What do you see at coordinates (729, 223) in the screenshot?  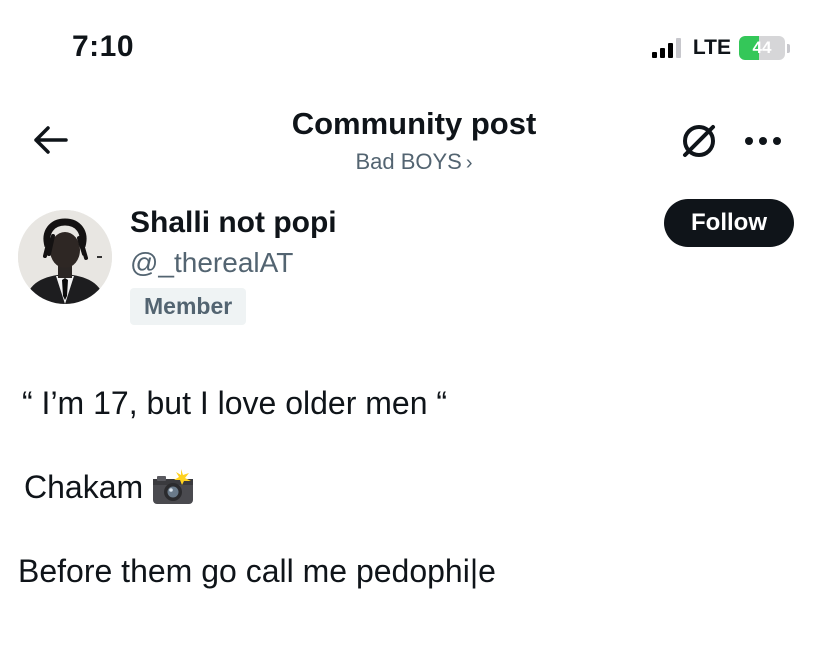 I see `follow-button: Follow` at bounding box center [729, 223].